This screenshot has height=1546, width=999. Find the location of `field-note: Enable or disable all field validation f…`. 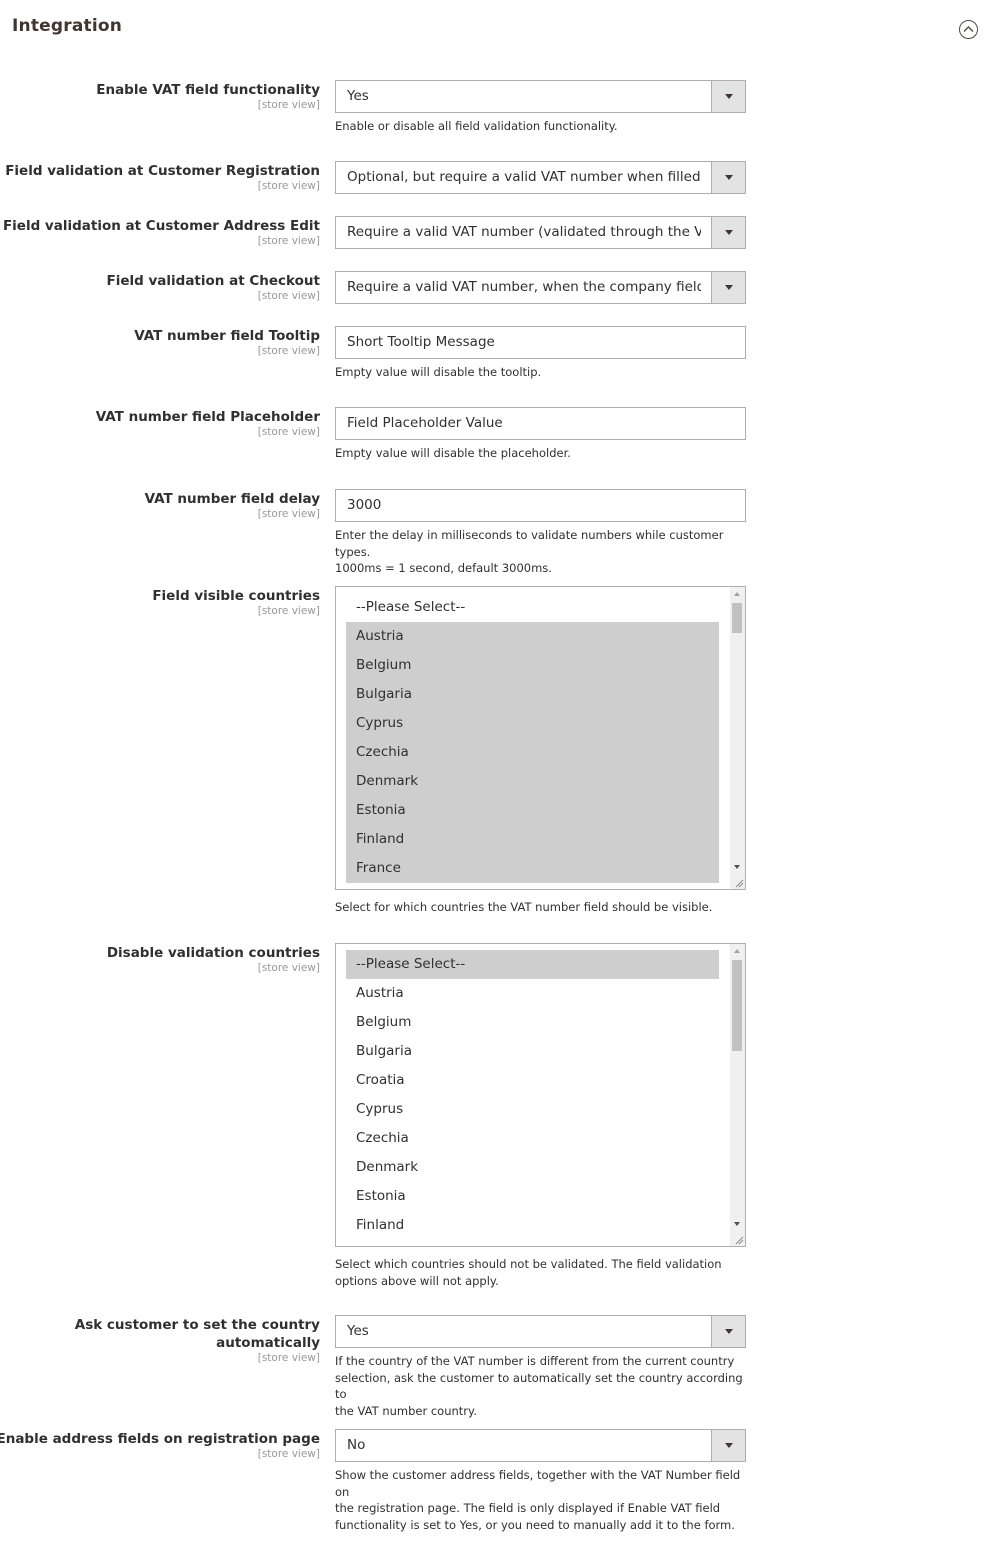

field-note: Enable or disable all field validation f… is located at coordinates (476, 126).